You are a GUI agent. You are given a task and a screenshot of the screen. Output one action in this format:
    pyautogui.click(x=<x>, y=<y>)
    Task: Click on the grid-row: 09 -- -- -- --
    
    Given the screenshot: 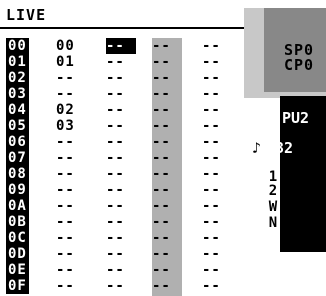 What is the action you would take?
    pyautogui.click(x=122, y=190)
    